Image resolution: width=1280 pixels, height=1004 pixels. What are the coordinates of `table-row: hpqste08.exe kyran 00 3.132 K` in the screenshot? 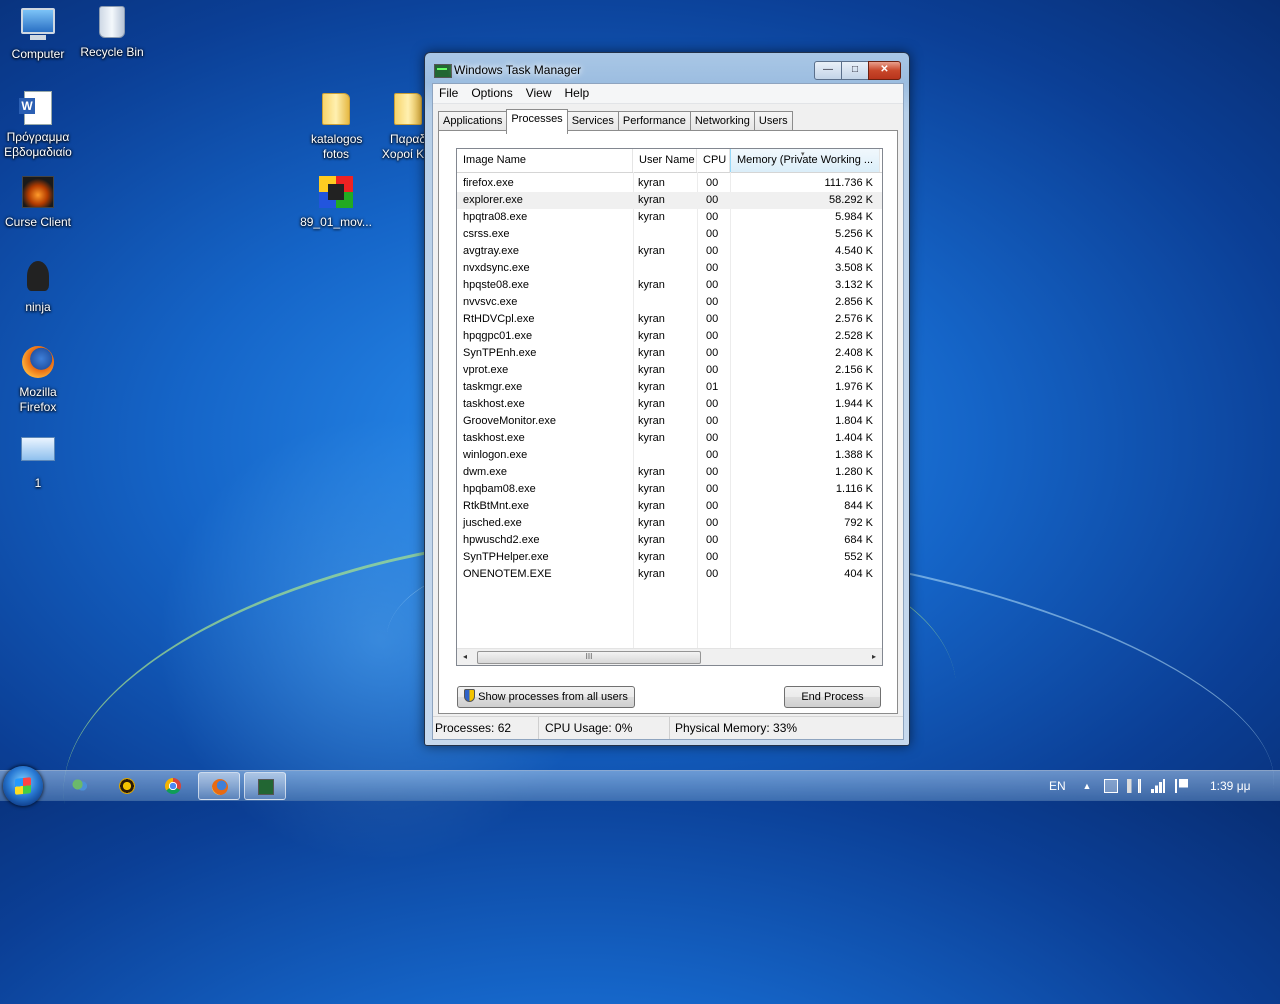 It's located at (669, 285).